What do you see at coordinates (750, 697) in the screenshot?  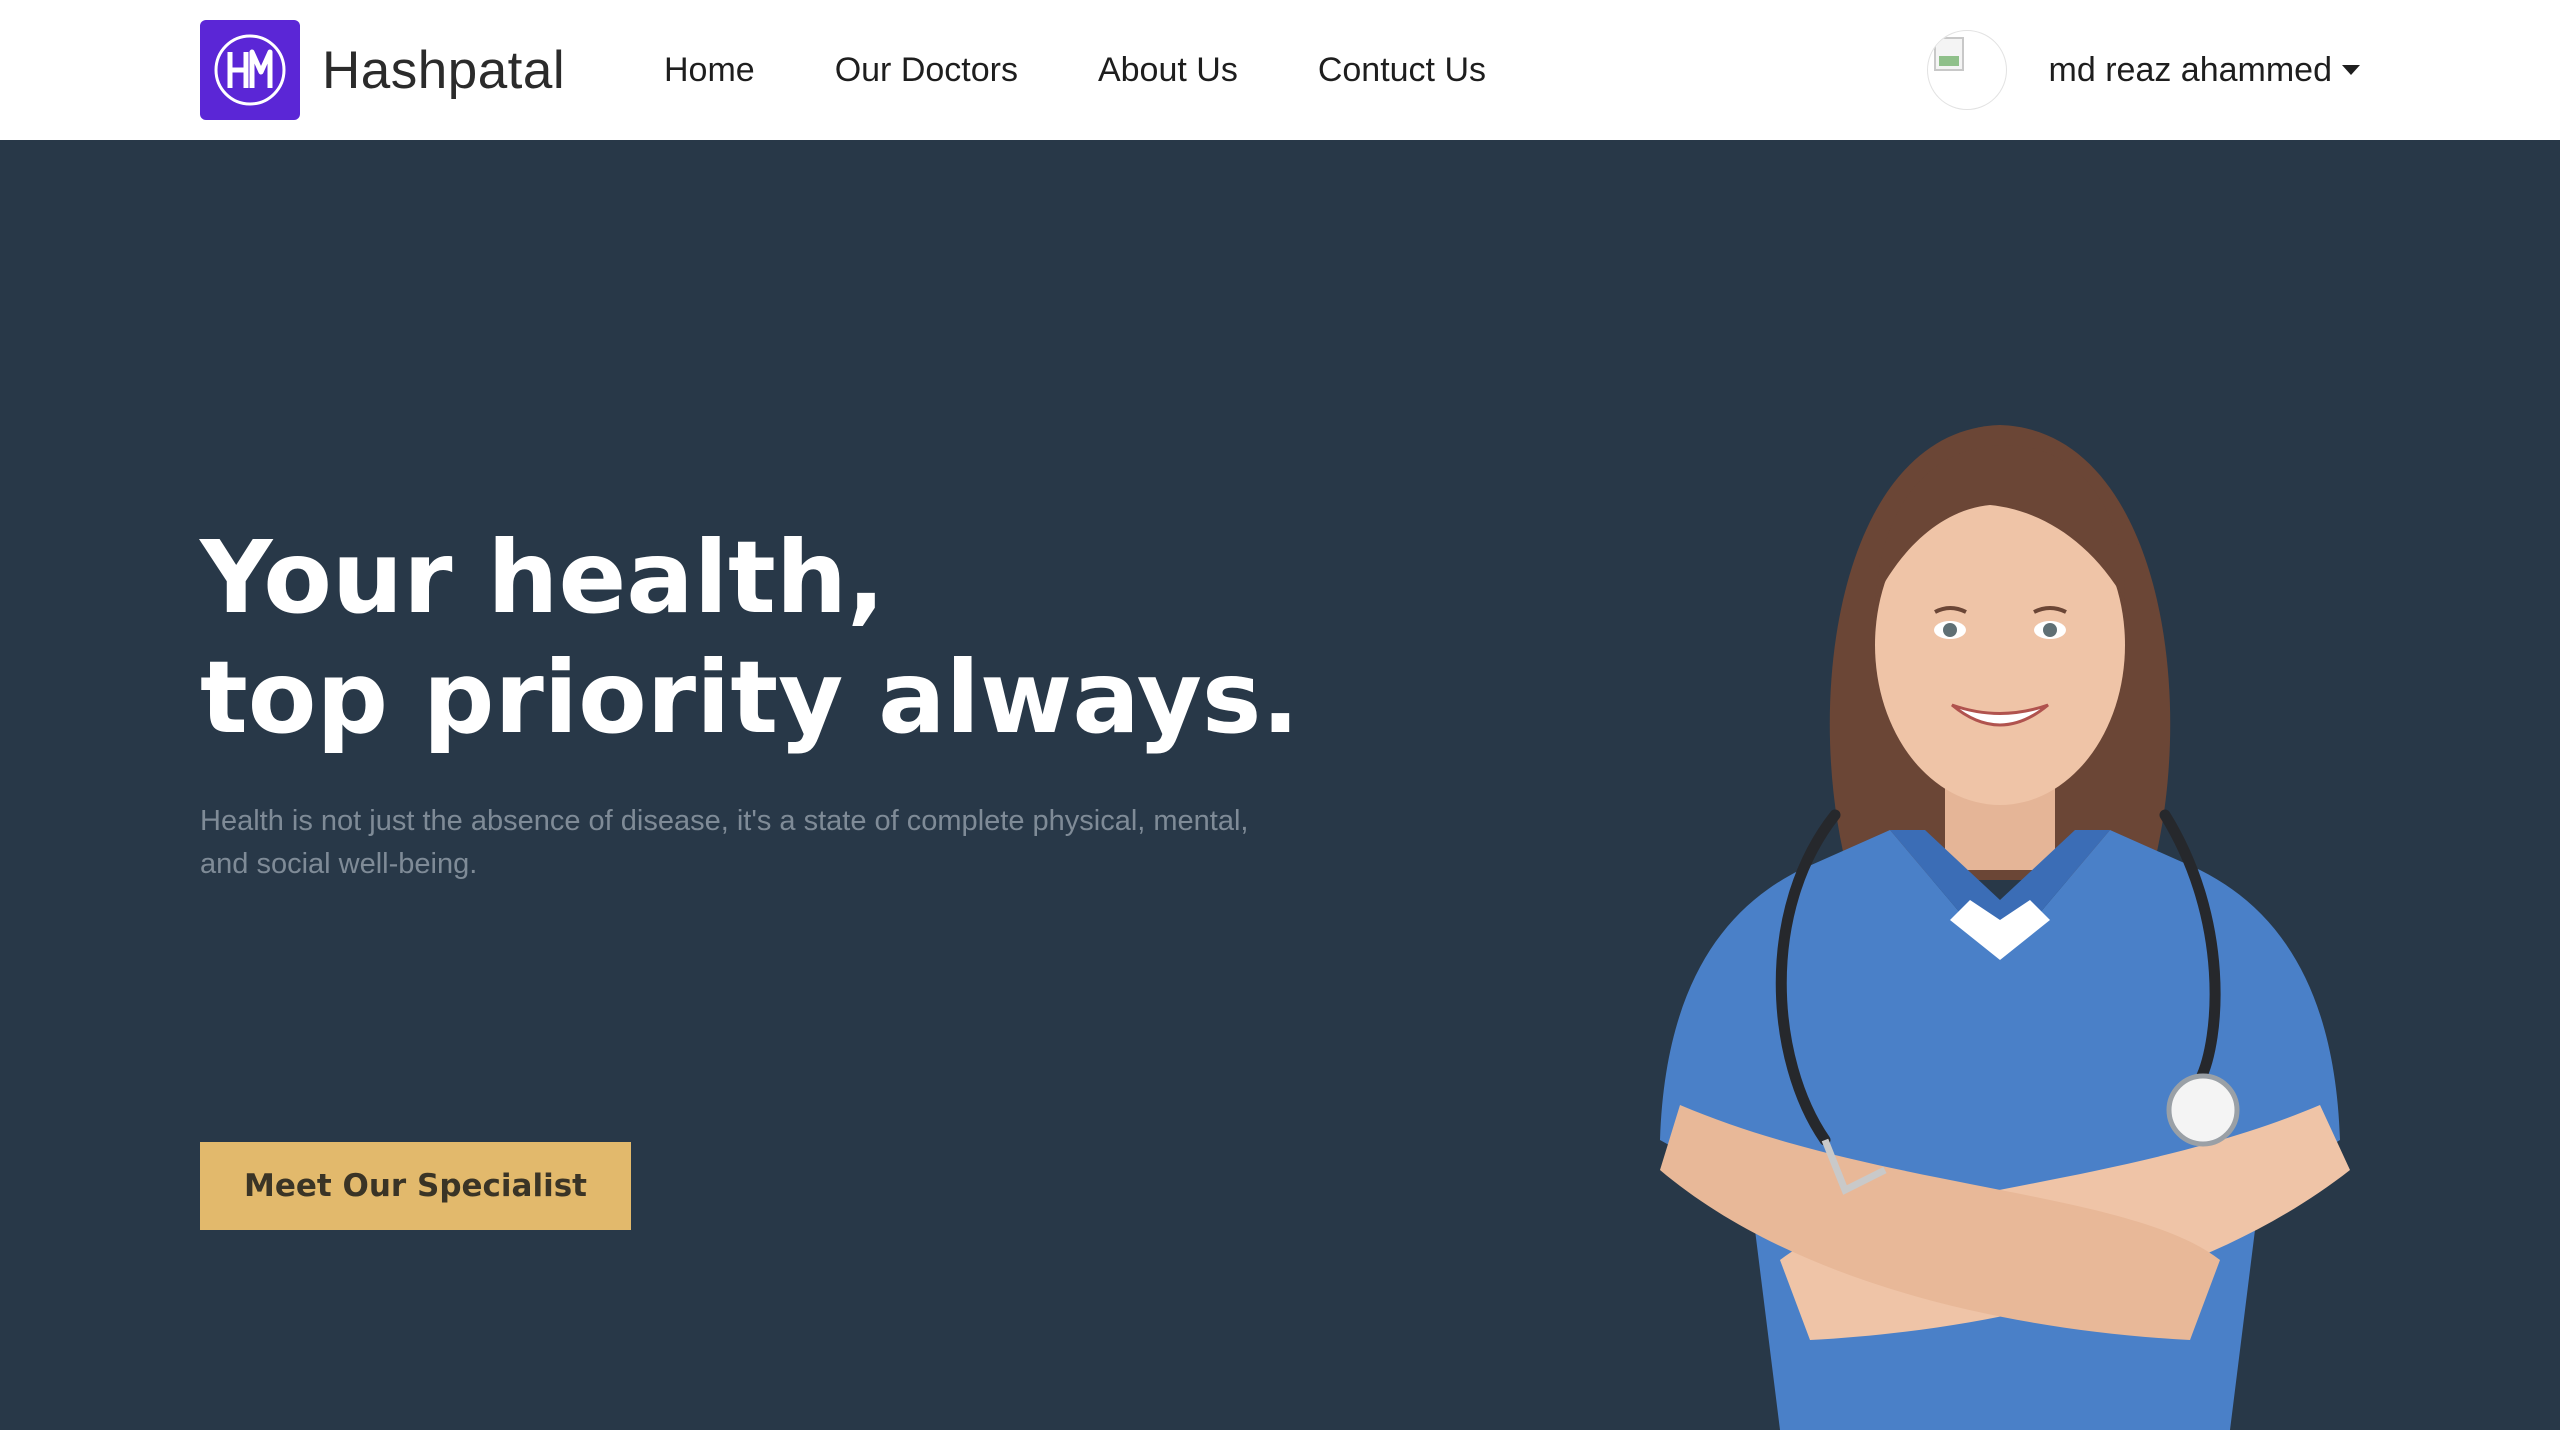 I see `hero-title-line-2: top priority always.` at bounding box center [750, 697].